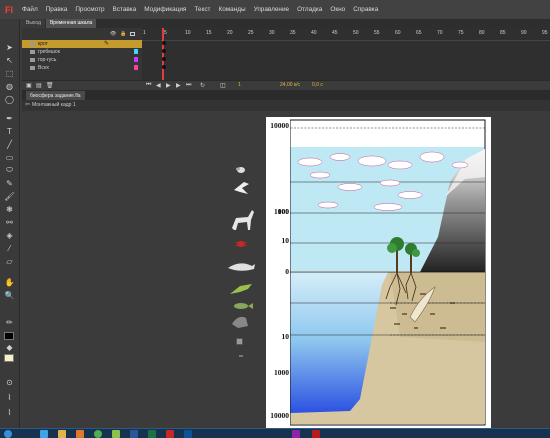  What do you see at coordinates (285, 336) in the screenshot?
I see `depth-label: 10` at bounding box center [285, 336].